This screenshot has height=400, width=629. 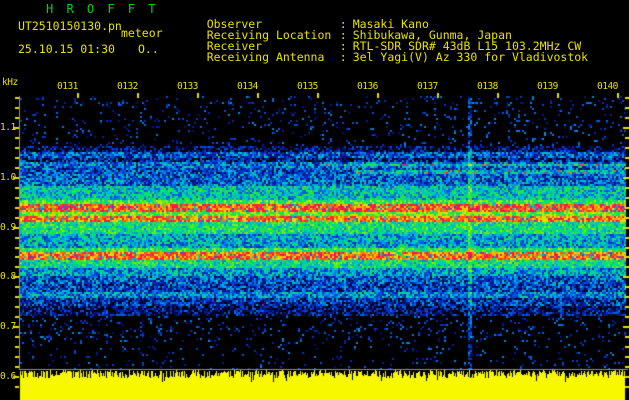 What do you see at coordinates (127, 86) in the screenshot?
I see `time-label: 0132` at bounding box center [127, 86].